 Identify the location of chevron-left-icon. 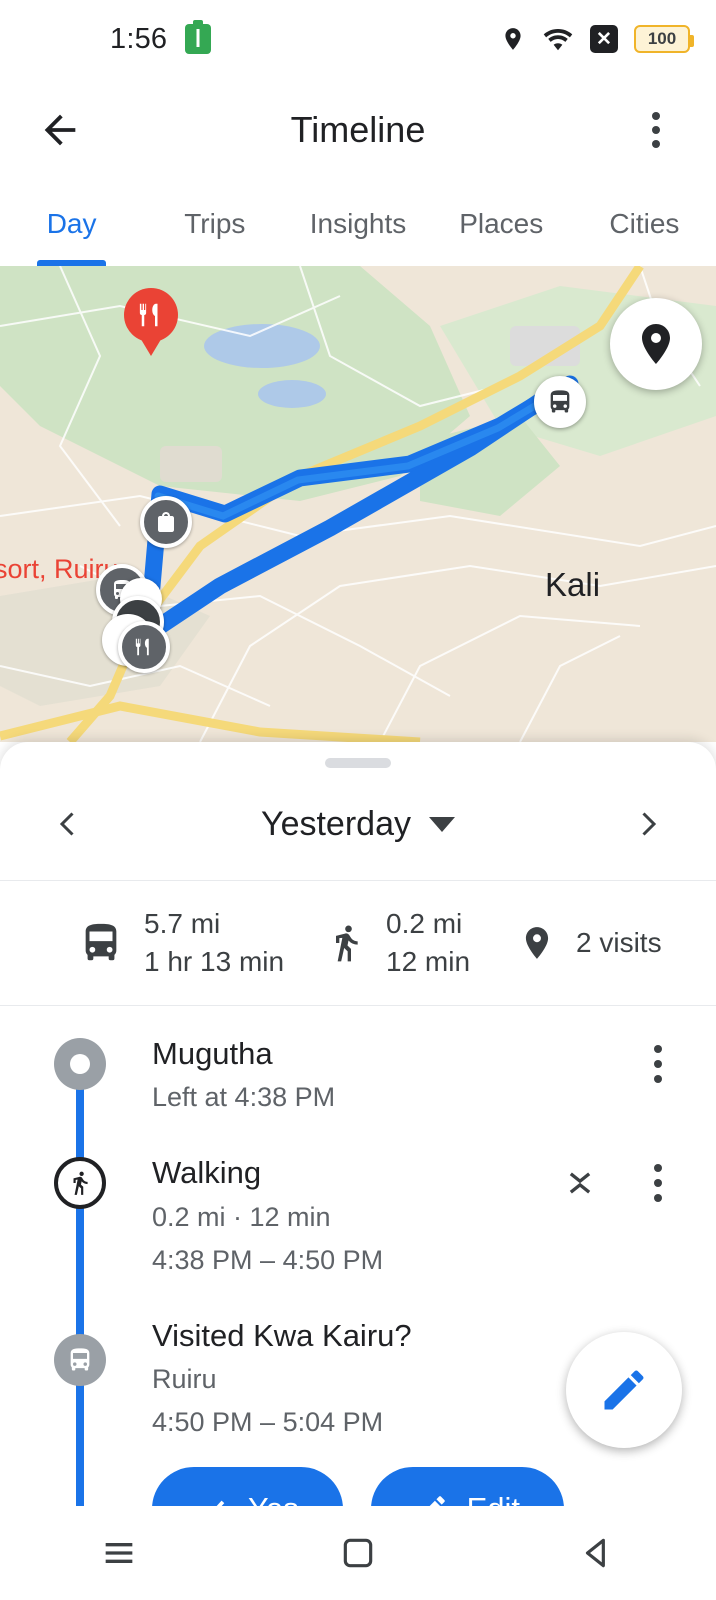
(66, 824).